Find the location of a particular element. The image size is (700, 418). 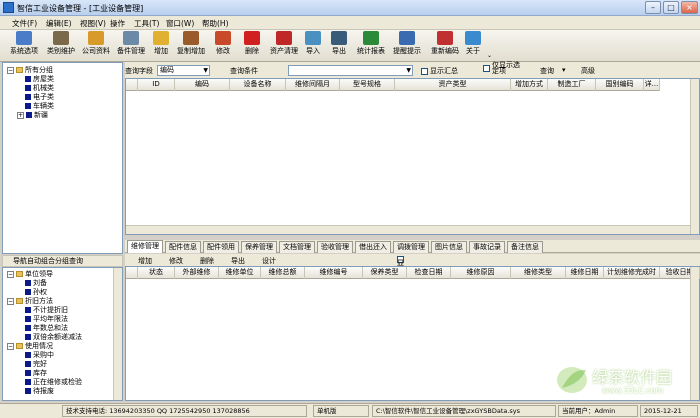

system-options-button: 系统选项 is located at coordinates (24, 43).